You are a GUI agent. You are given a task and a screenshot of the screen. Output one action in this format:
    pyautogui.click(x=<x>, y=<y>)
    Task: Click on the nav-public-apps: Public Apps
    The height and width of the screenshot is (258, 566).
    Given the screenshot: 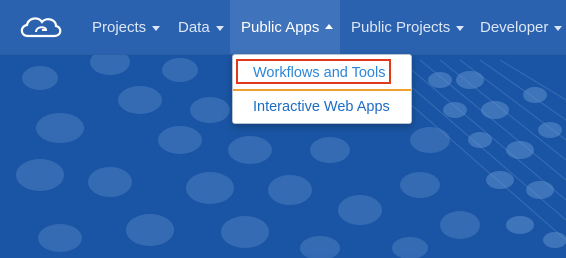 What is the action you would take?
    pyautogui.click(x=285, y=27)
    